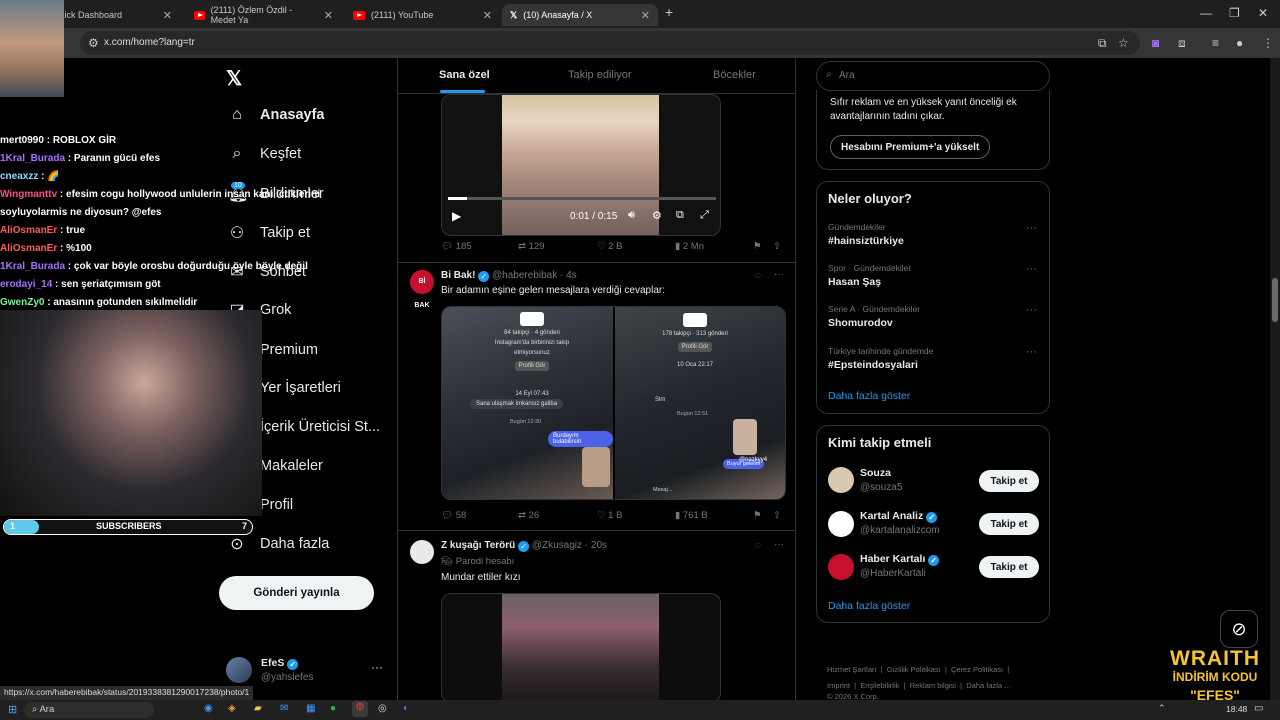 The width and height of the screenshot is (1280, 720). What do you see at coordinates (1206, 13) in the screenshot?
I see `minimize-icon: —` at bounding box center [1206, 13].